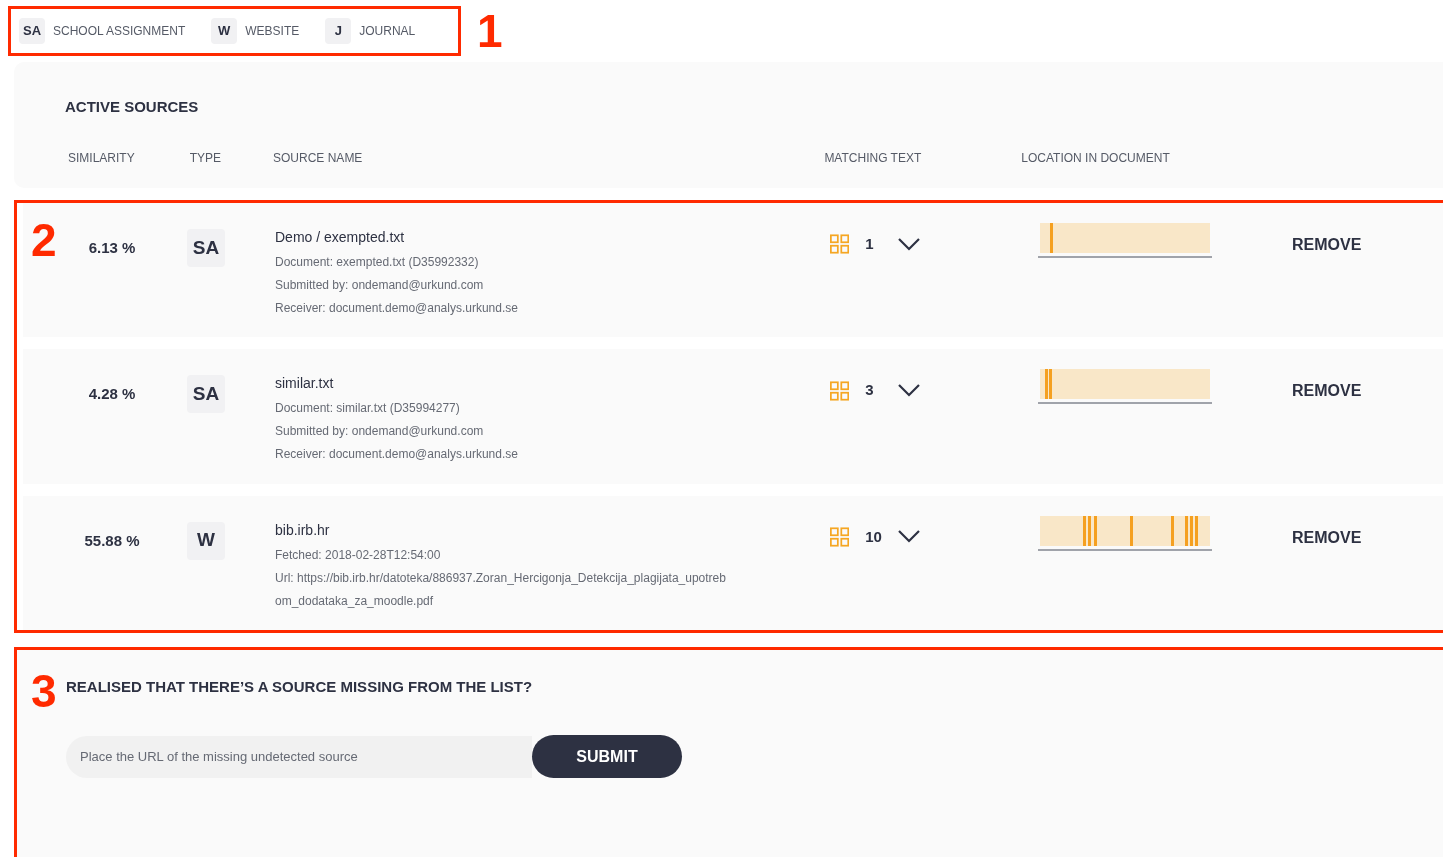  What do you see at coordinates (101, 158) in the screenshot?
I see `column-header: SIMILARITY` at bounding box center [101, 158].